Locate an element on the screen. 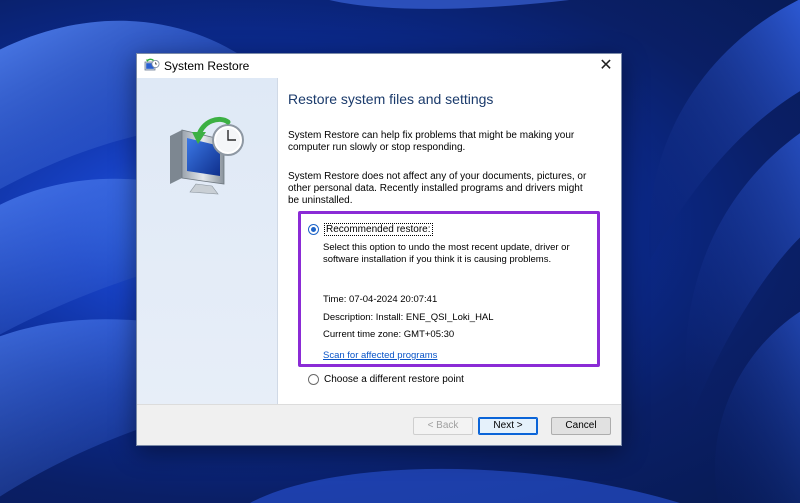 Image resolution: width=800 pixels, height=503 pixels. restore-description: Description: Install: ENE_QSI_Loki_HAL is located at coordinates (408, 317).